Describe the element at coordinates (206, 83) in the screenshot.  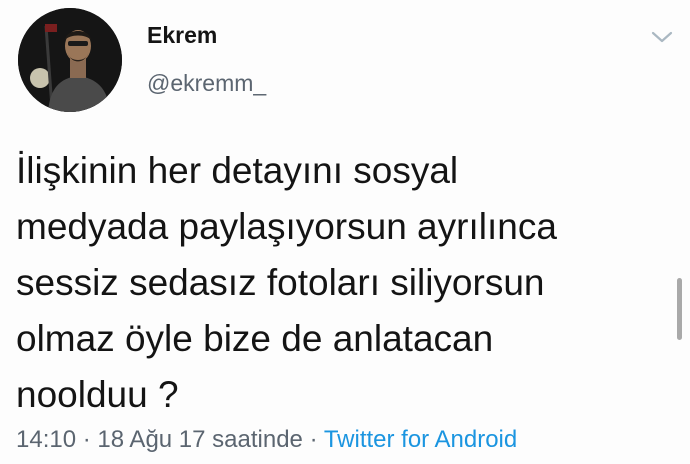
I see `user-handle: @ekremm_` at that location.